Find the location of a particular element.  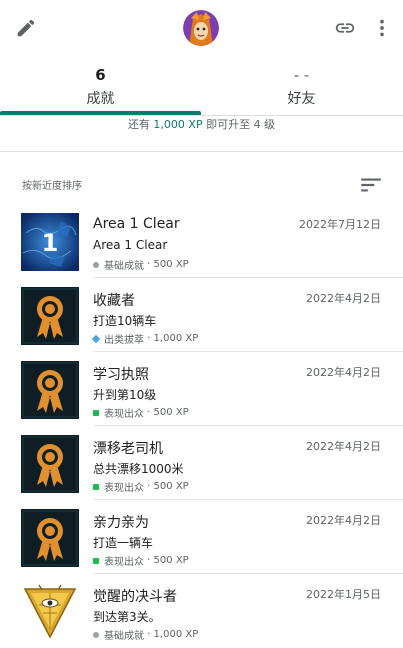

achievement-meta: 出类拔萃 · 1,000 XP is located at coordinates (145, 338).